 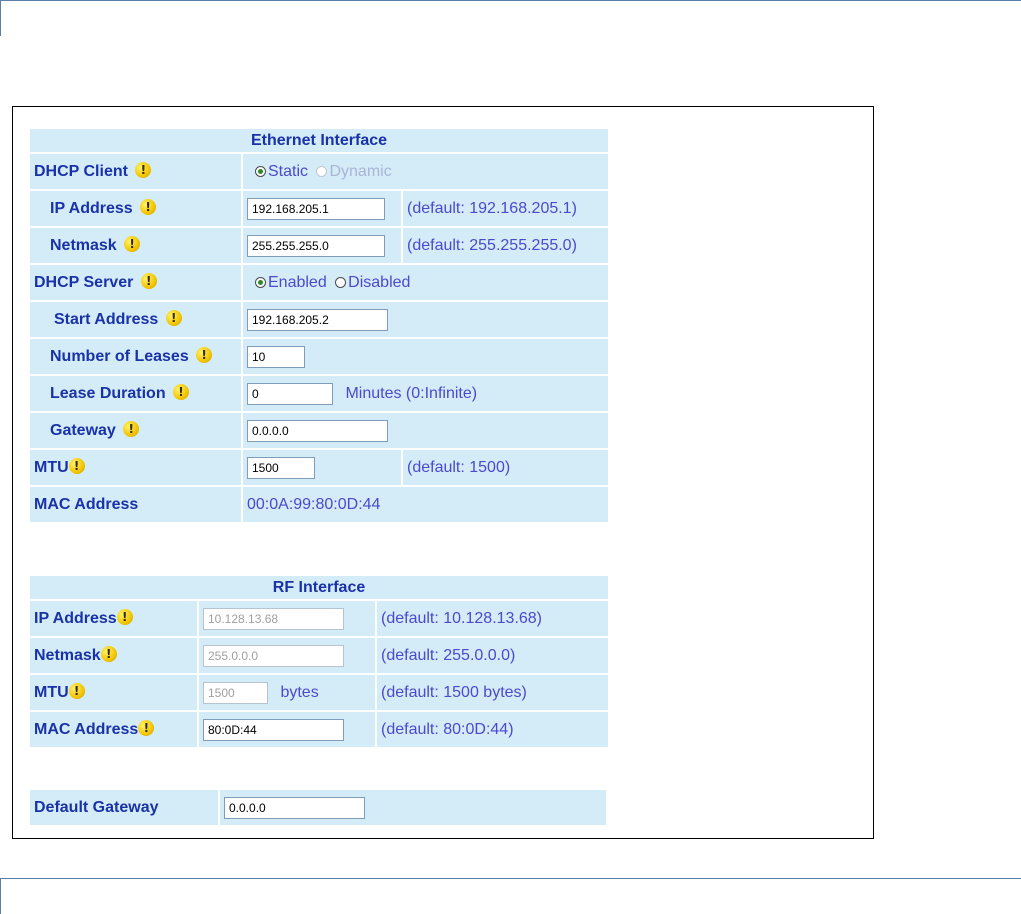 What do you see at coordinates (124, 807) in the screenshot?
I see `default-gateway-label: Default Gateway` at bounding box center [124, 807].